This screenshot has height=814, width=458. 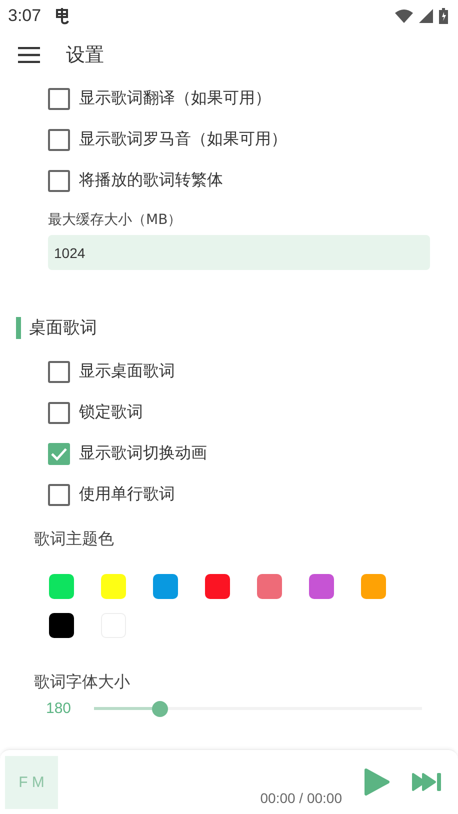 I want to click on play-button, so click(x=377, y=782).